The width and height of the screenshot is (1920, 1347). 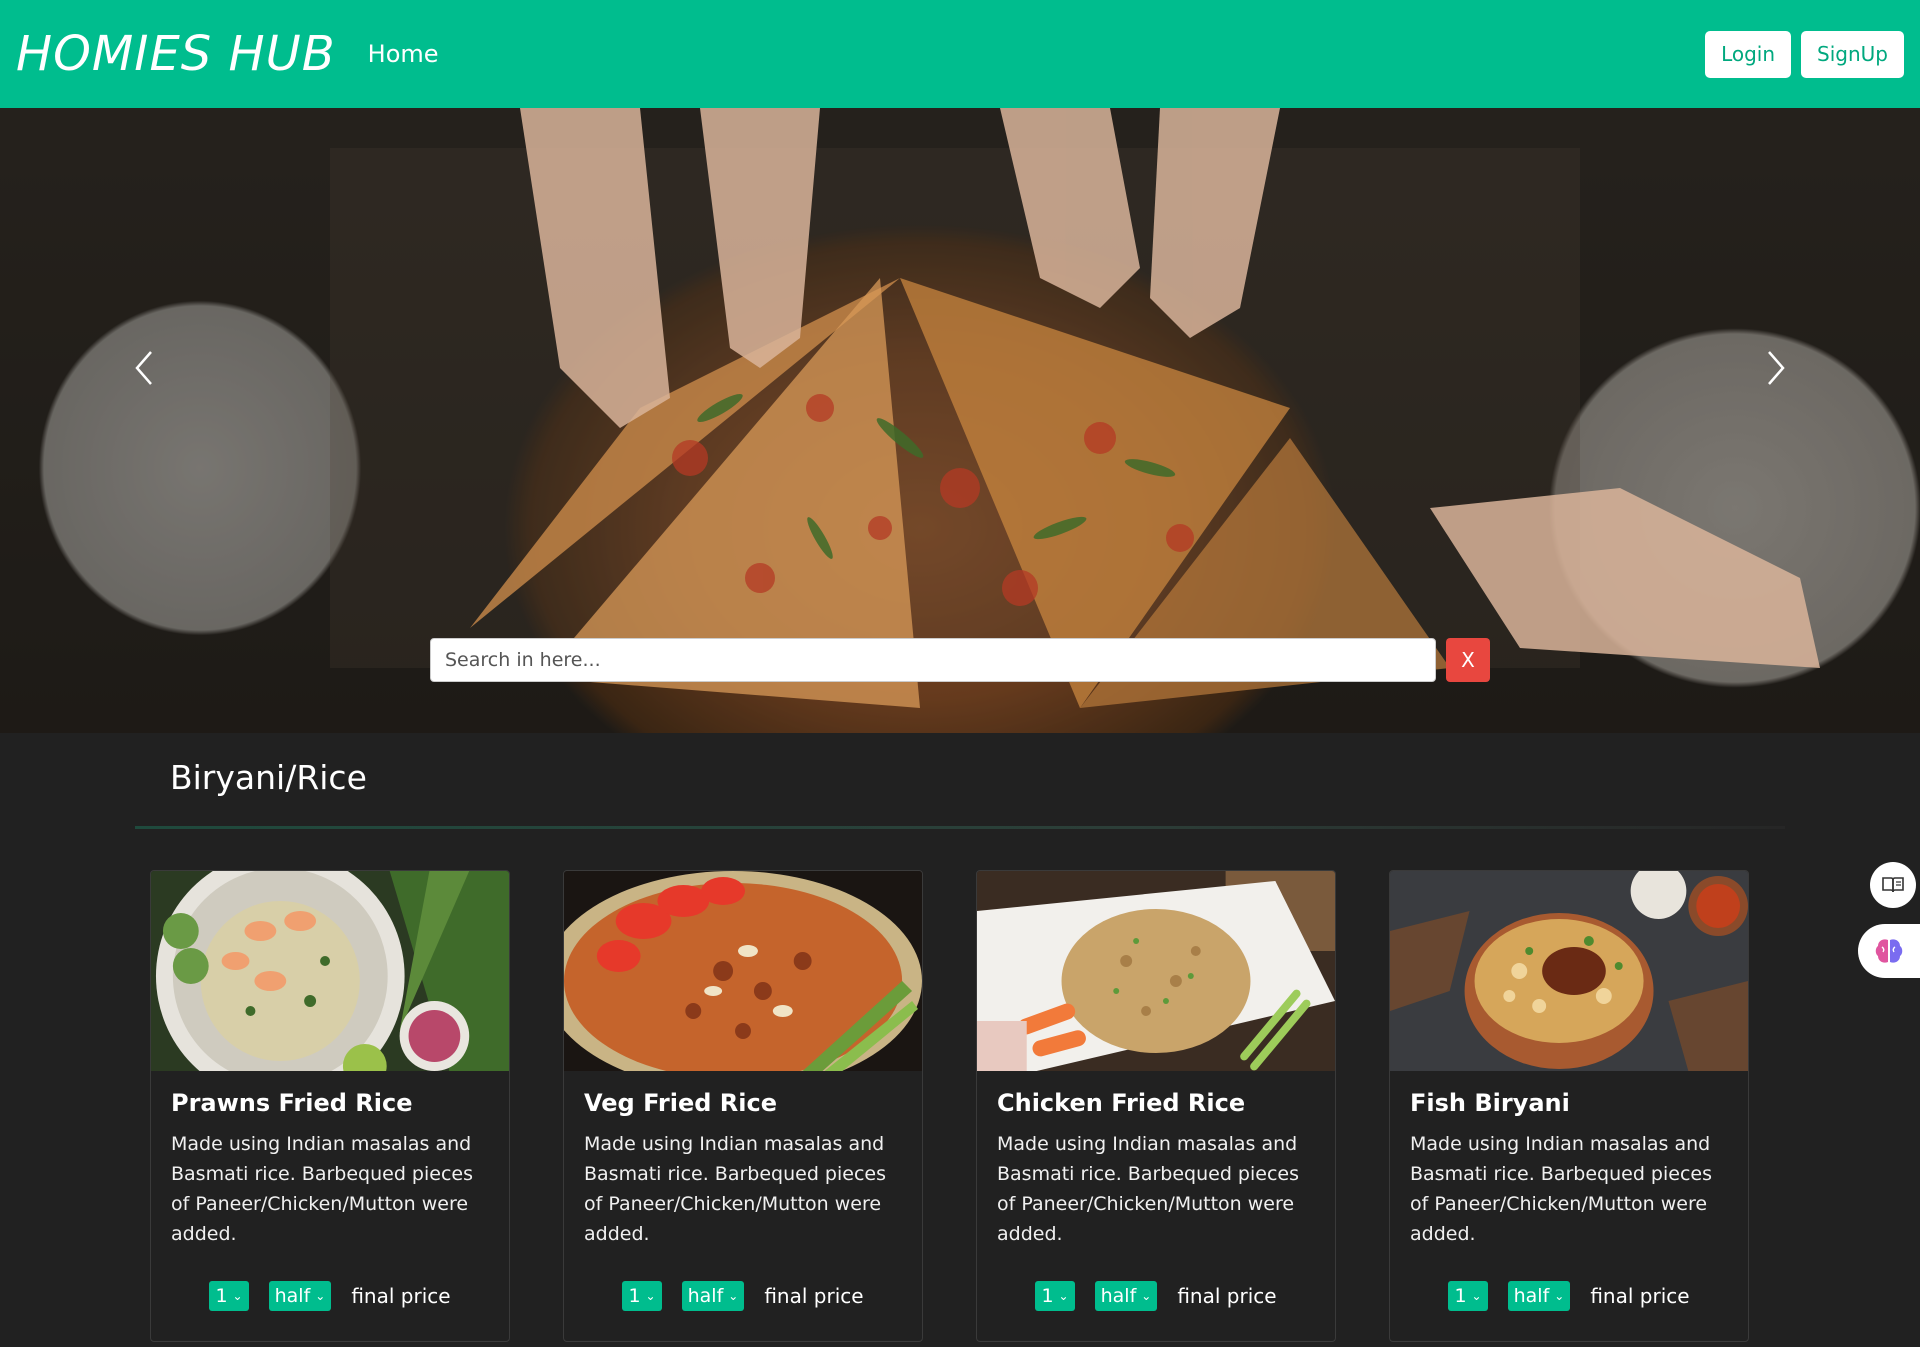 What do you see at coordinates (960, 827) in the screenshot?
I see `category-divider` at bounding box center [960, 827].